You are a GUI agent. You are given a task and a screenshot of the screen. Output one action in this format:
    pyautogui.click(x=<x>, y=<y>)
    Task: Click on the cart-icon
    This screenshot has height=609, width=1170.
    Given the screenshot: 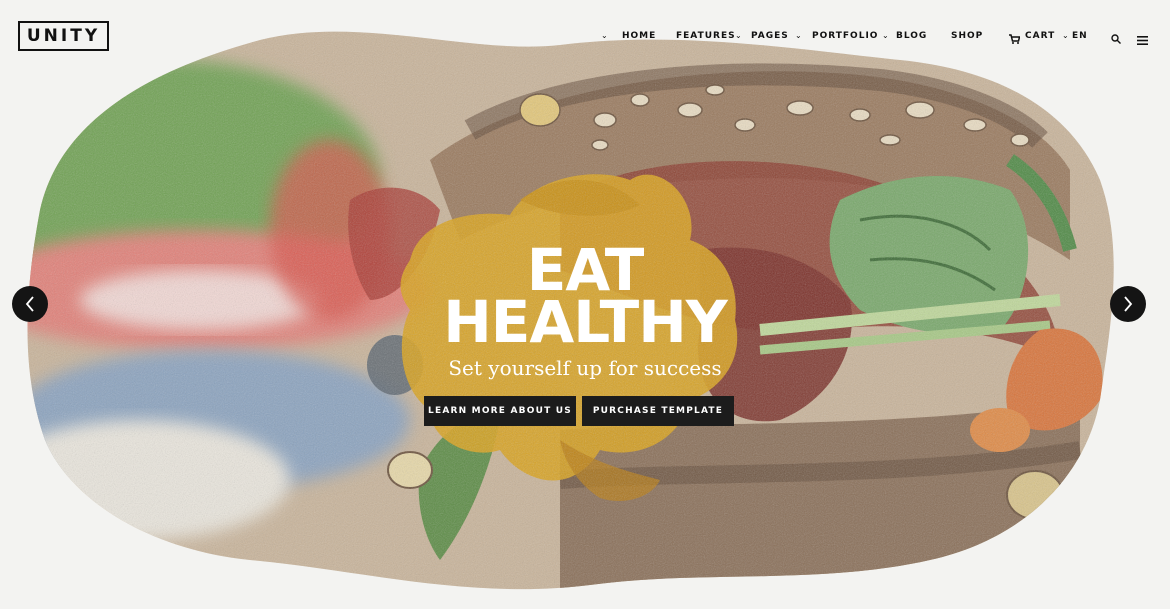 What is the action you would take?
    pyautogui.click(x=1015, y=40)
    